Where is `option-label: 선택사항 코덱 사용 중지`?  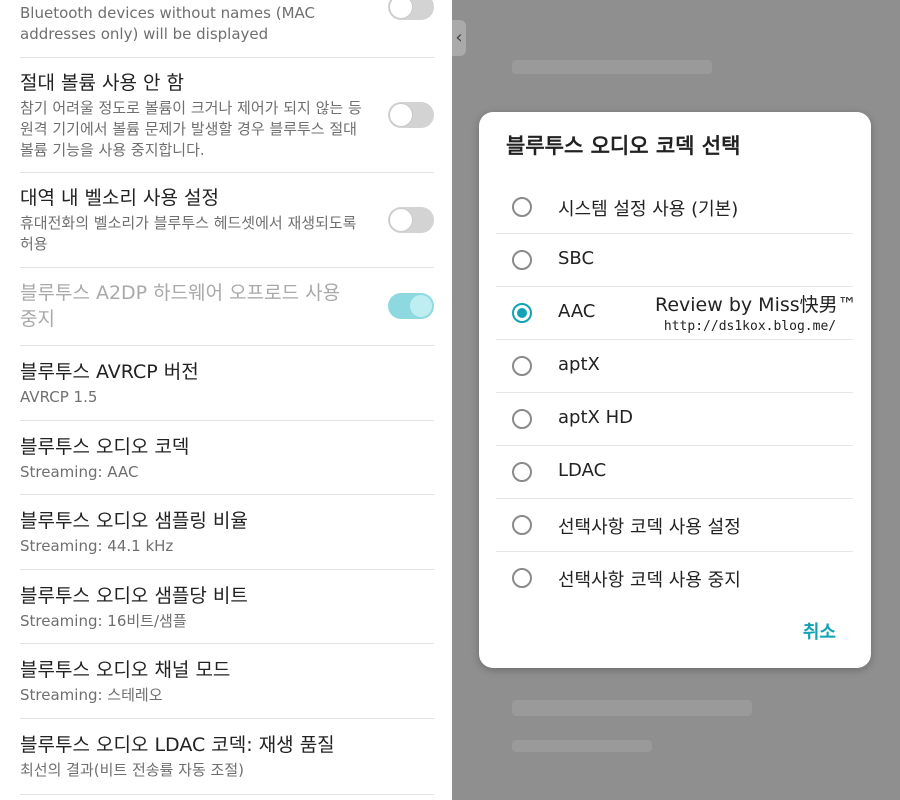 option-label: 선택사항 코덱 사용 중지 is located at coordinates (649, 580).